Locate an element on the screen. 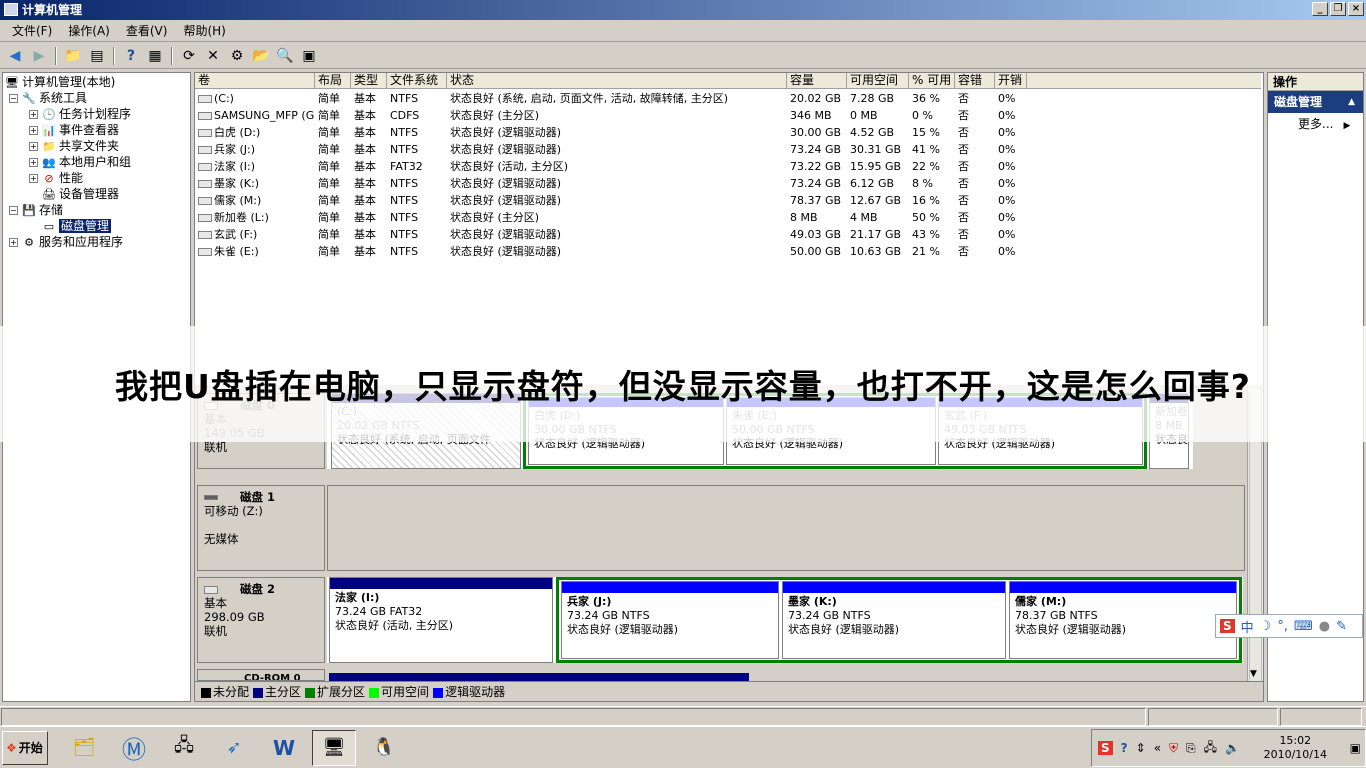 The image size is (1366, 768). collapse-up-icon: ▲ is located at coordinates (1351, 102).